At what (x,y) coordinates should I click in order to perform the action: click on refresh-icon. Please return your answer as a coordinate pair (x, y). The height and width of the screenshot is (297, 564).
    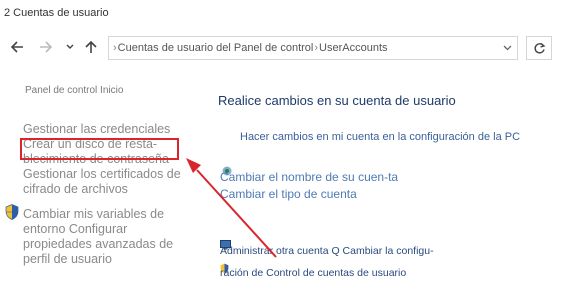
    Looking at the image, I should click on (539, 47).